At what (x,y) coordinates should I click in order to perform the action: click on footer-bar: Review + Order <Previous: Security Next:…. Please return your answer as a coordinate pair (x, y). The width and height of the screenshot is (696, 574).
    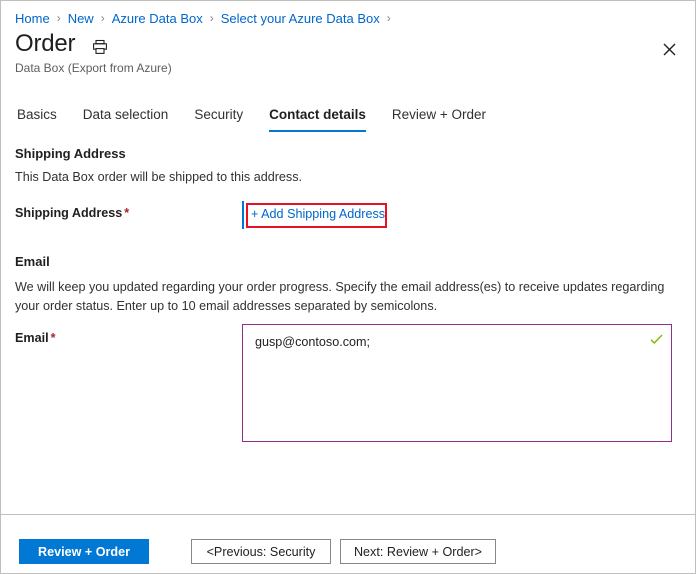
    Looking at the image, I should click on (348, 544).